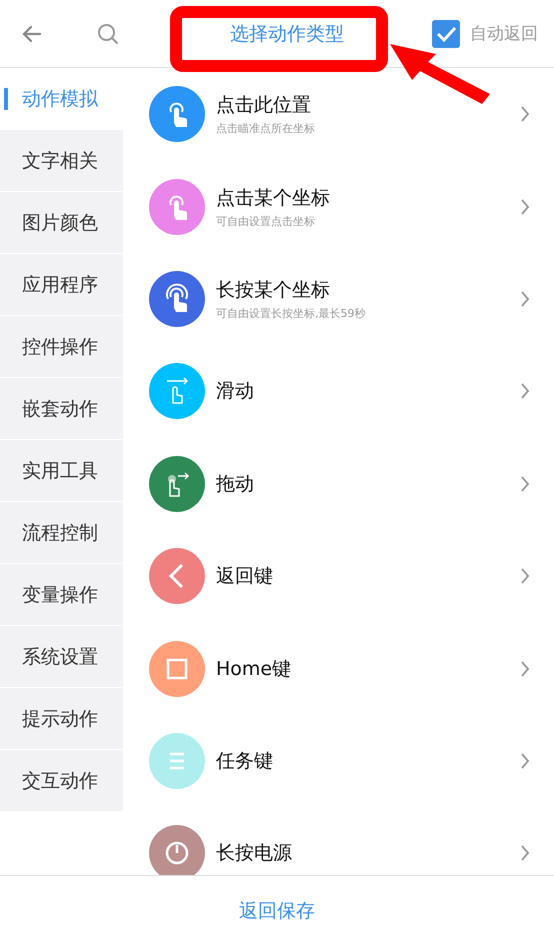 This screenshot has height=946, width=554. Describe the element at coordinates (338, 761) in the screenshot. I see `action-item: 任务键` at that location.